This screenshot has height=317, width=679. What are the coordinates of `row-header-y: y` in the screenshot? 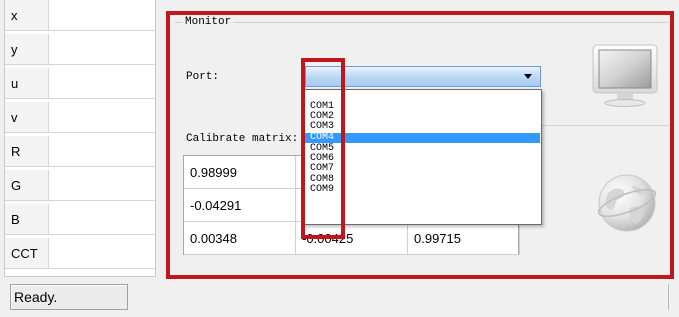 It's located at (27, 49).